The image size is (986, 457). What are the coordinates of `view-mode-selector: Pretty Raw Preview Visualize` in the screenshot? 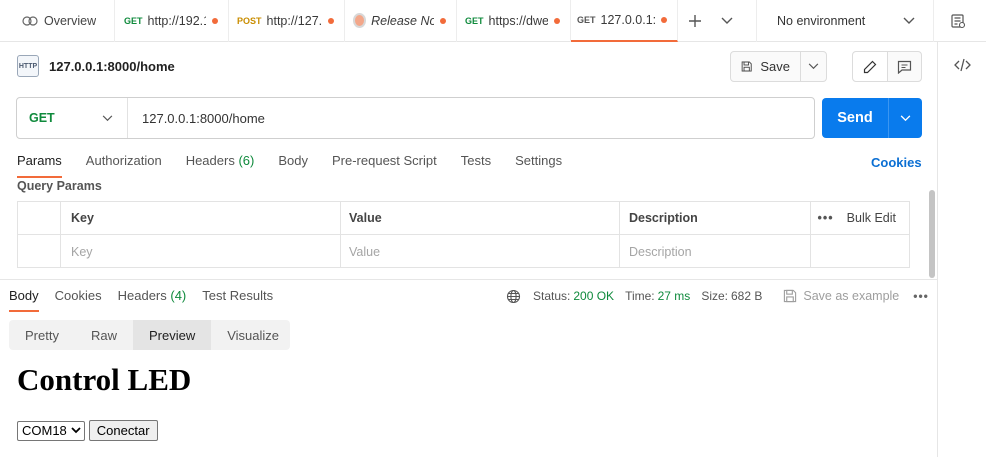 It's located at (149, 335).